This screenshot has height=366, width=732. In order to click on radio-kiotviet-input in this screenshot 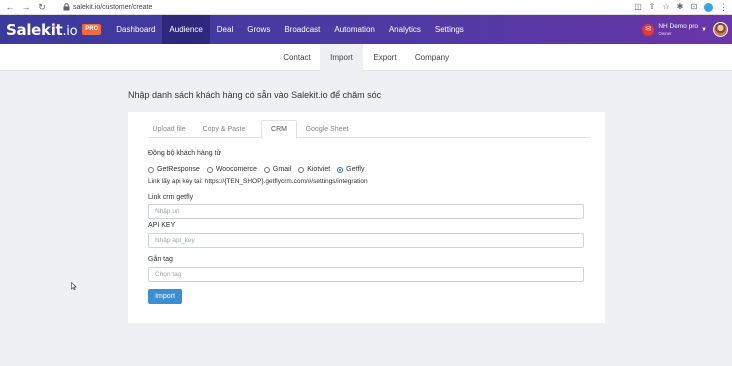, I will do `click(301, 169)`.